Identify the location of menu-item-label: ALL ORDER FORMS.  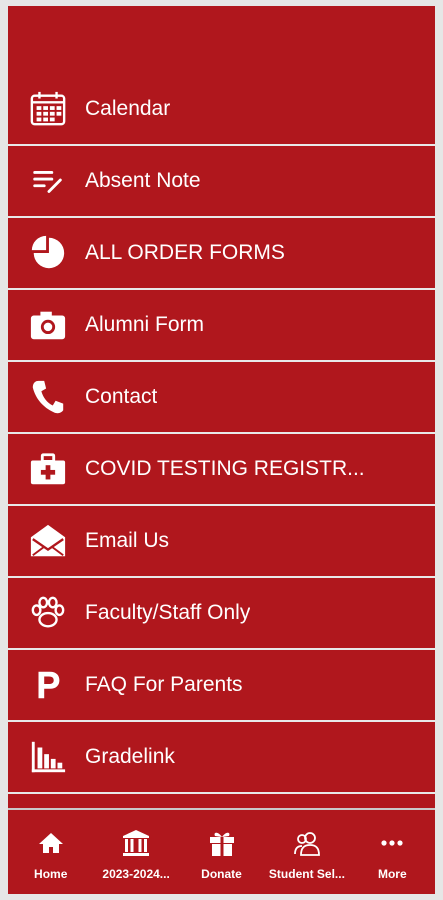
(185, 252).